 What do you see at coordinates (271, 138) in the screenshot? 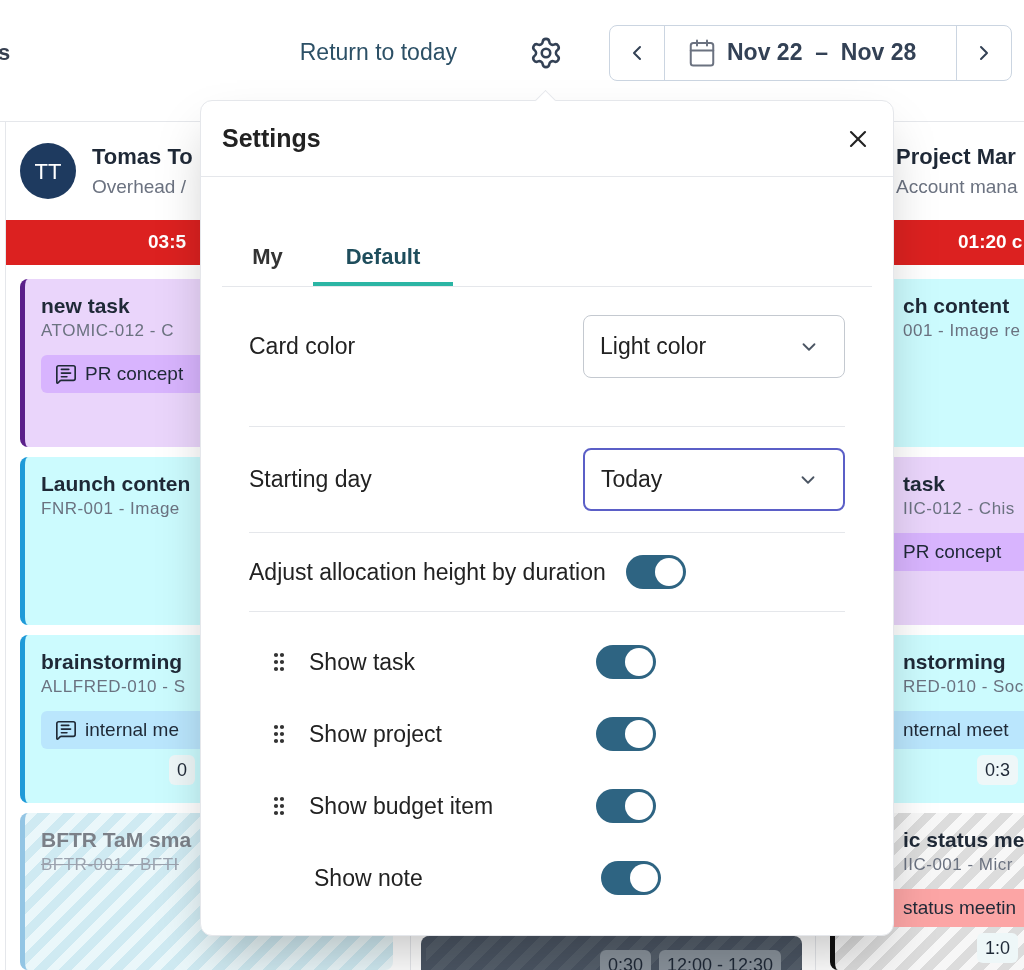
I see `popover-title: Settings` at bounding box center [271, 138].